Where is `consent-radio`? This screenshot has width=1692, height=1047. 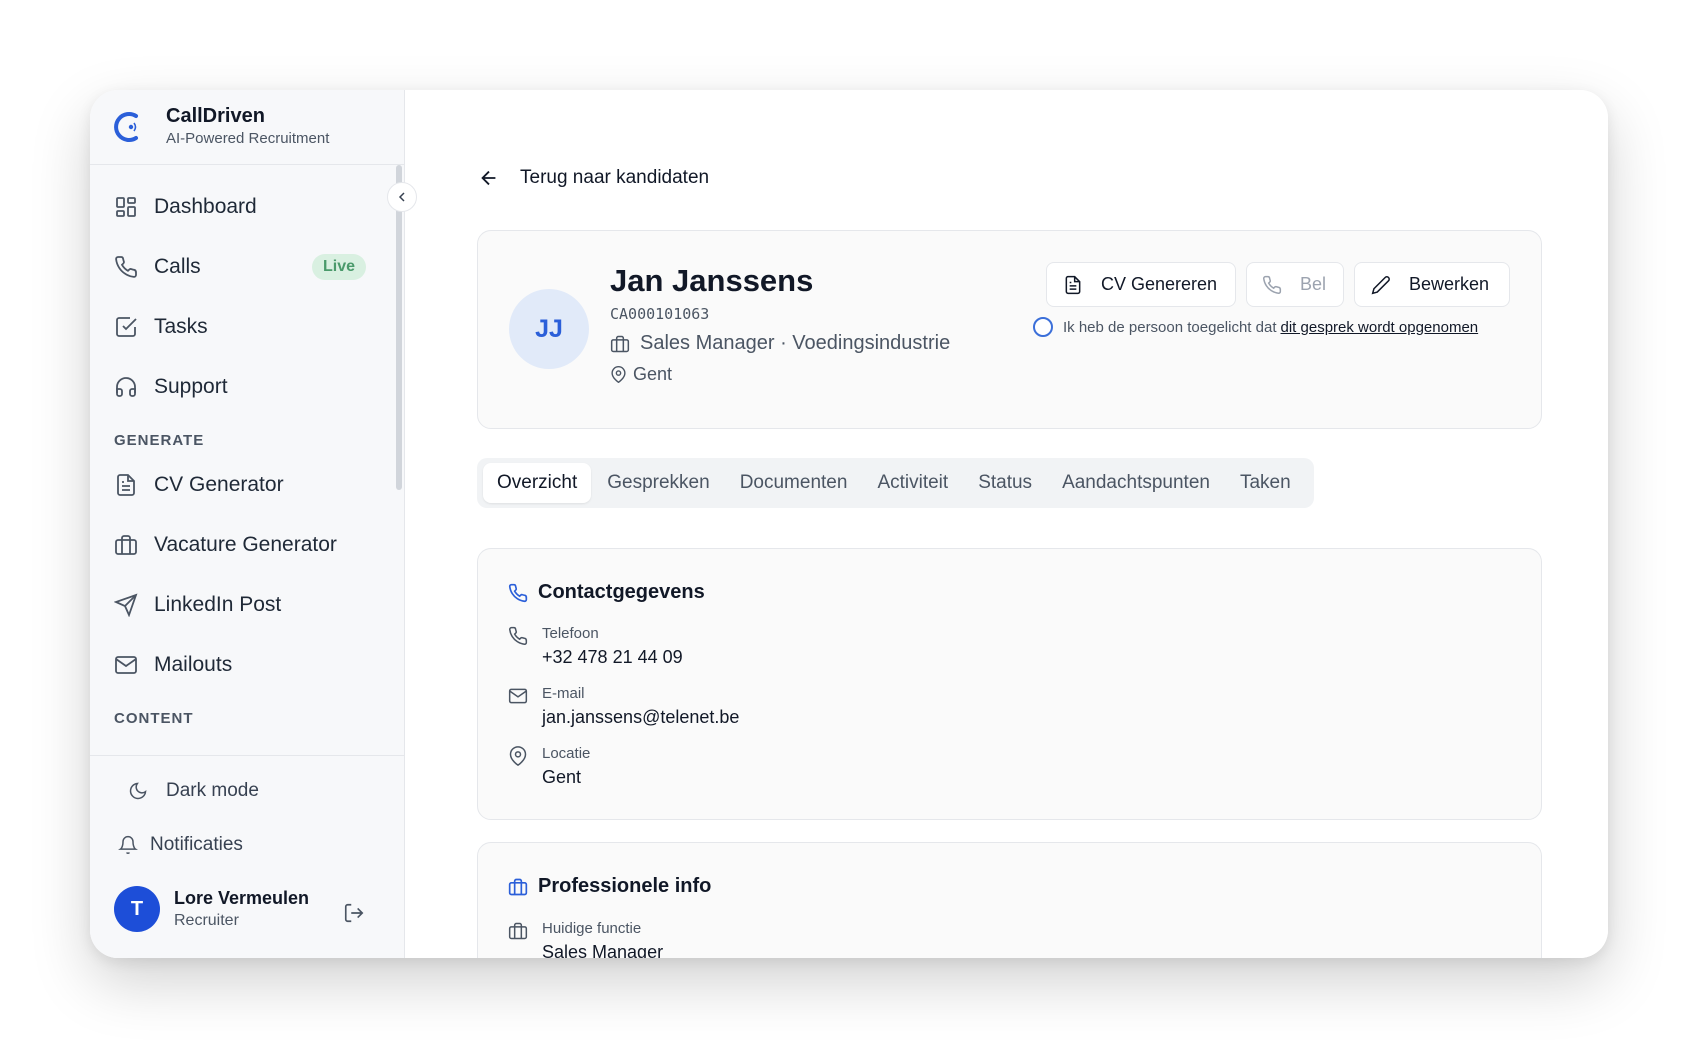
consent-radio is located at coordinates (1043, 327).